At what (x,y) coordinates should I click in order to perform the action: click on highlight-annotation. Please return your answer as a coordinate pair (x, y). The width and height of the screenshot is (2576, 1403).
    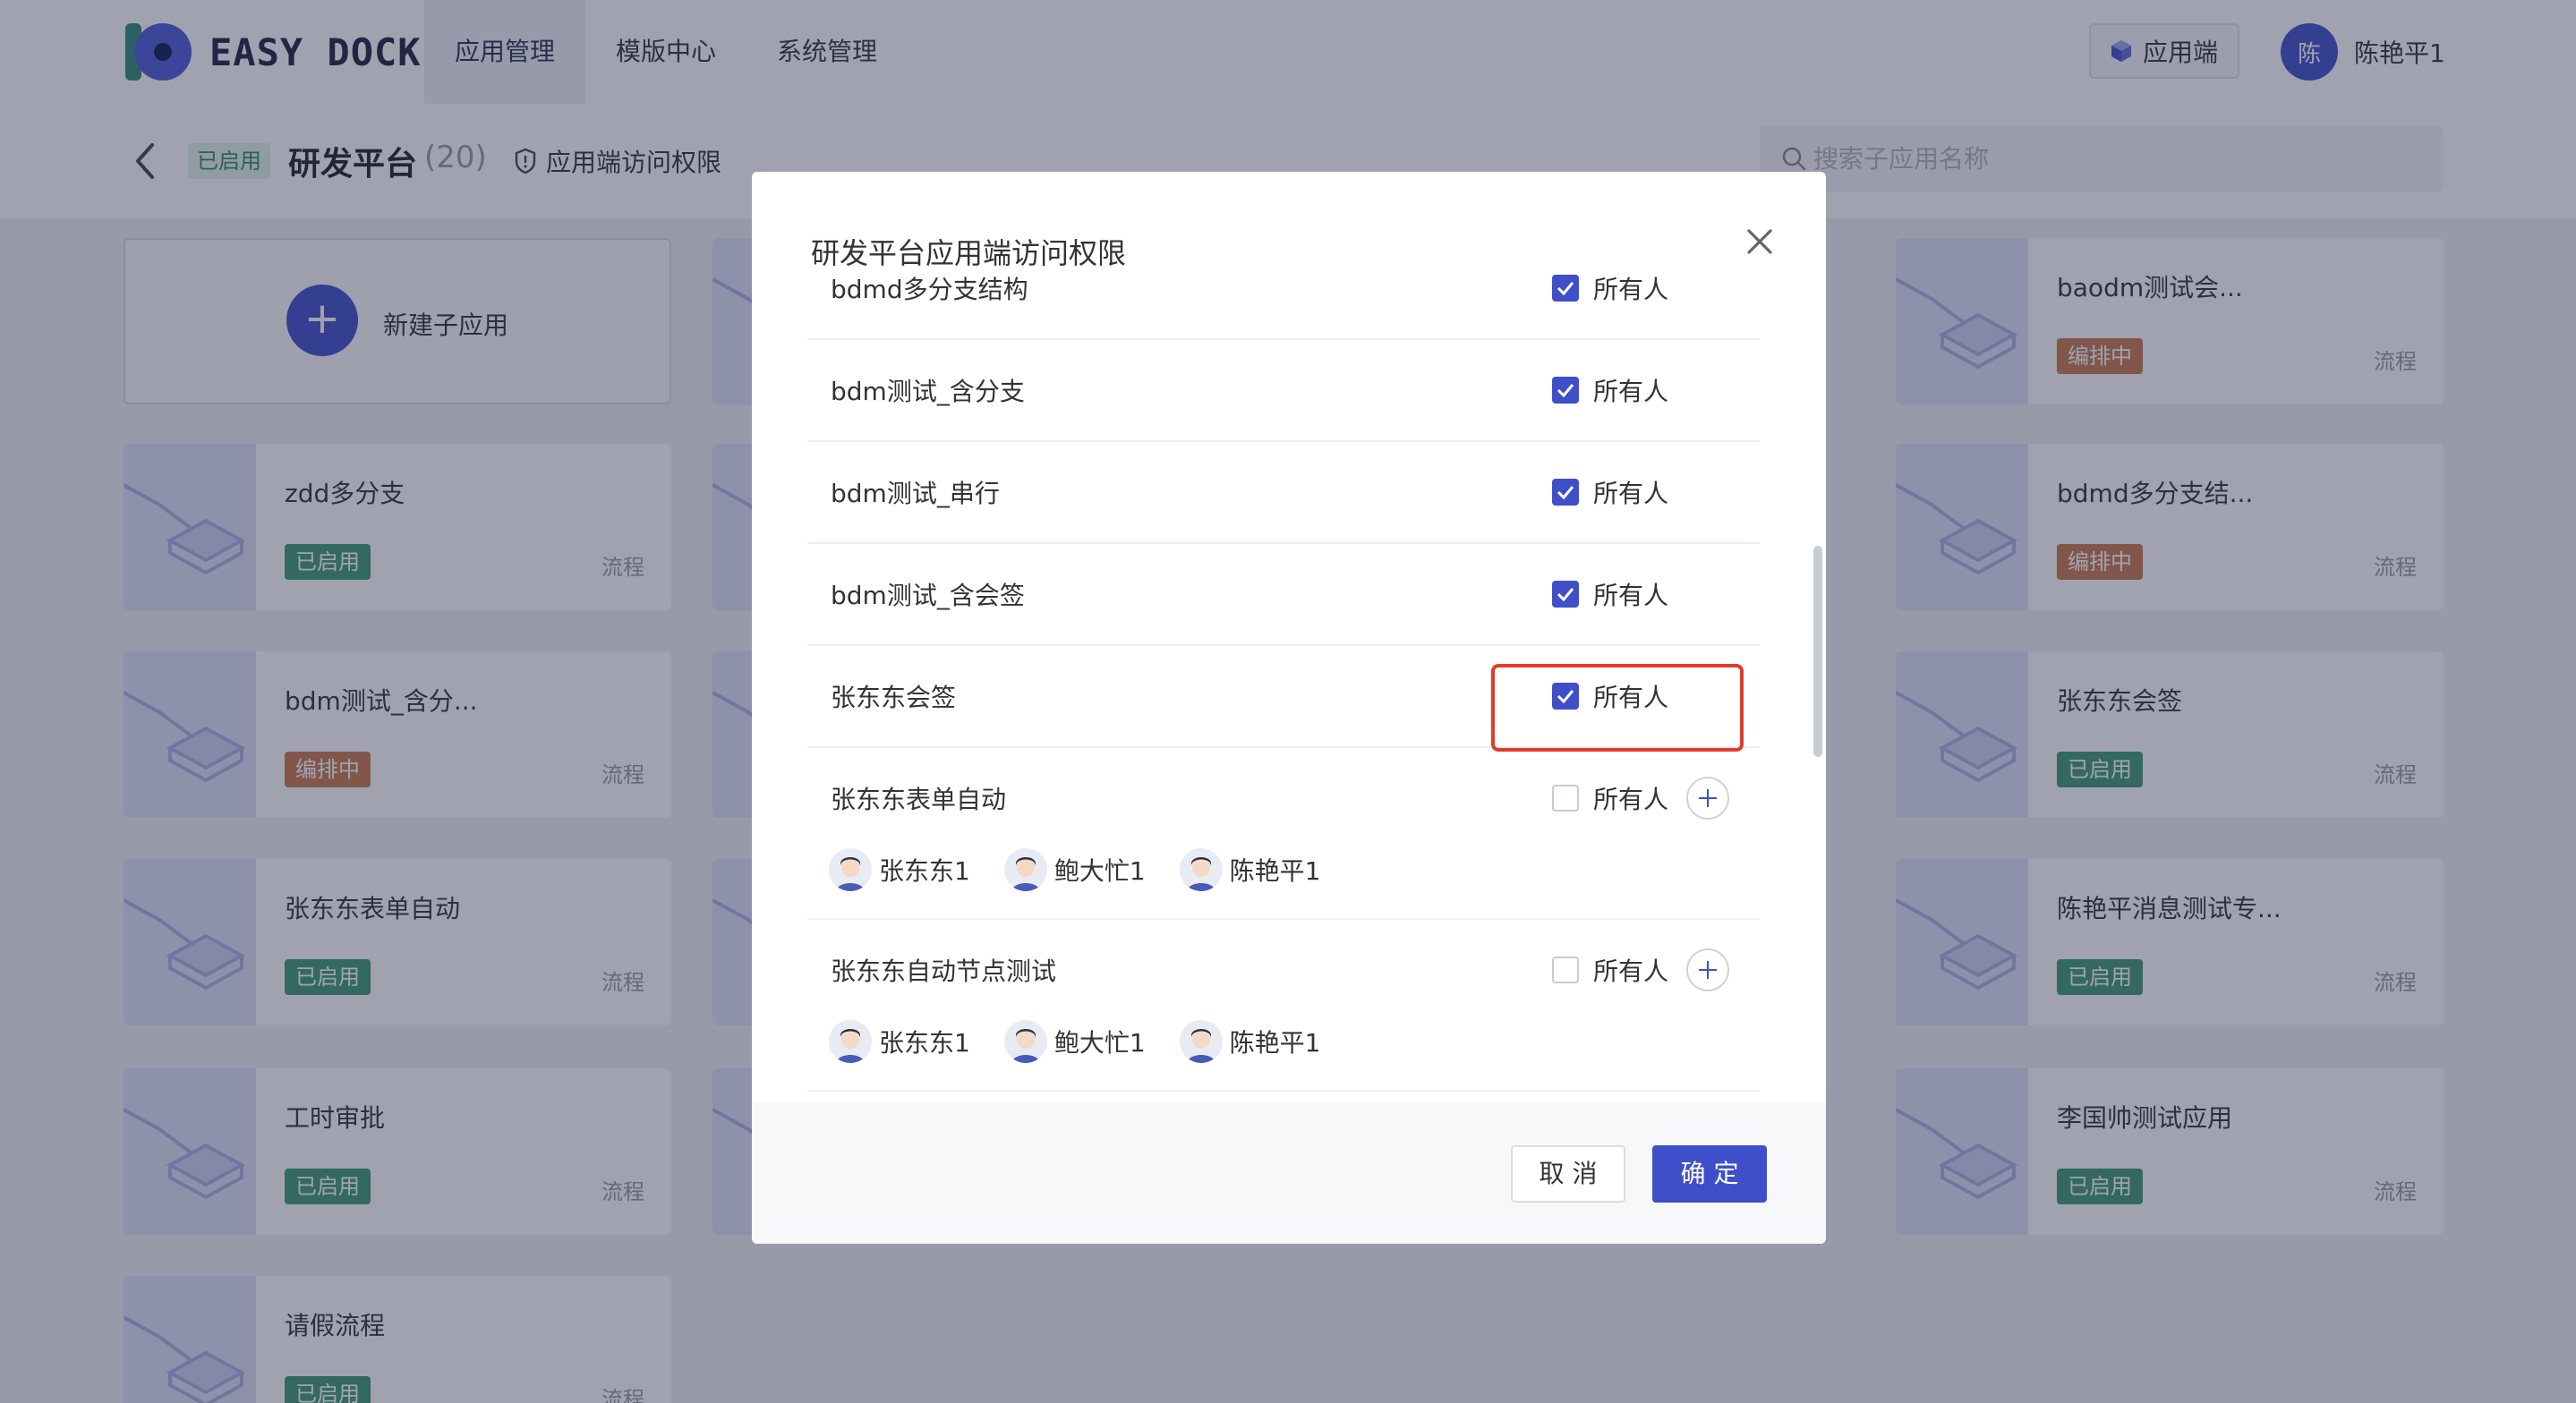
    Looking at the image, I should click on (1617, 708).